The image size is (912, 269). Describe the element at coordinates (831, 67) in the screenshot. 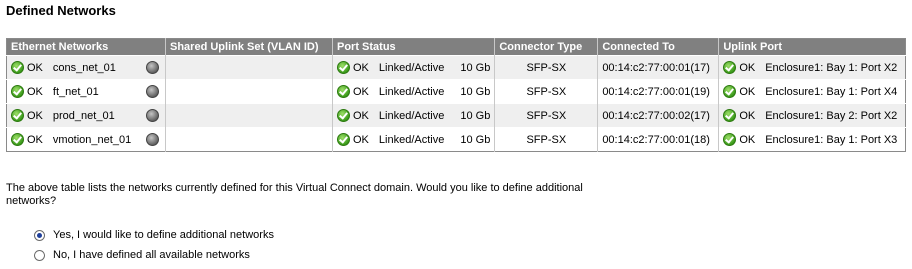

I see `uplink-port-text: Enclosure1: Bay 1: Port X2` at that location.